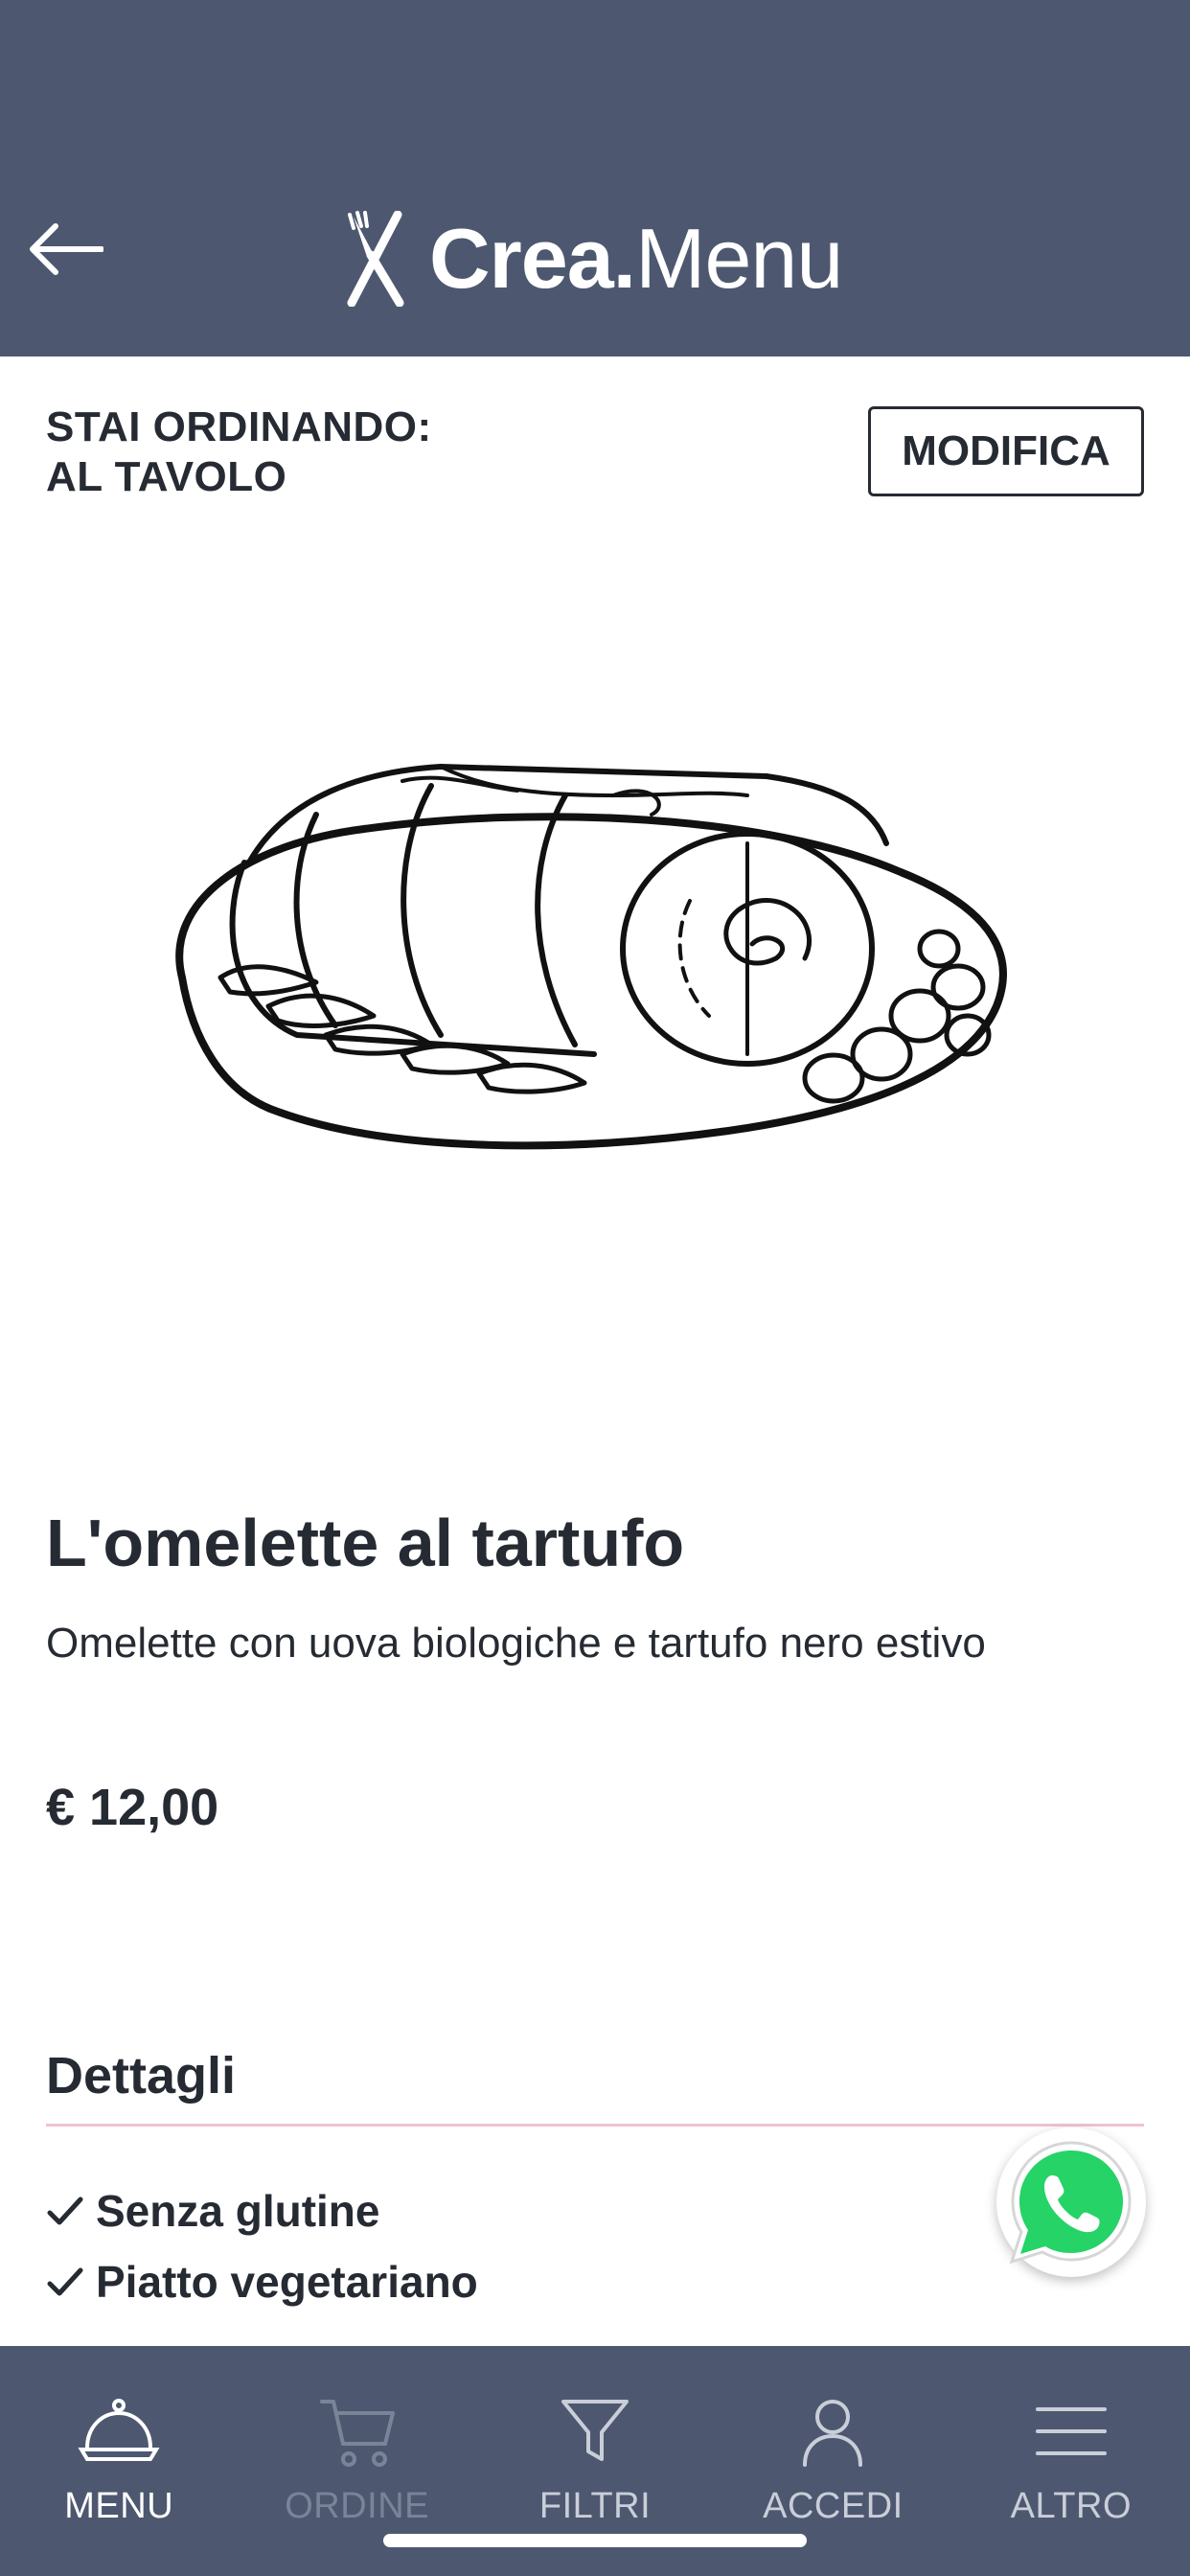 The image size is (1190, 2576). I want to click on details-divider, so click(595, 2125).